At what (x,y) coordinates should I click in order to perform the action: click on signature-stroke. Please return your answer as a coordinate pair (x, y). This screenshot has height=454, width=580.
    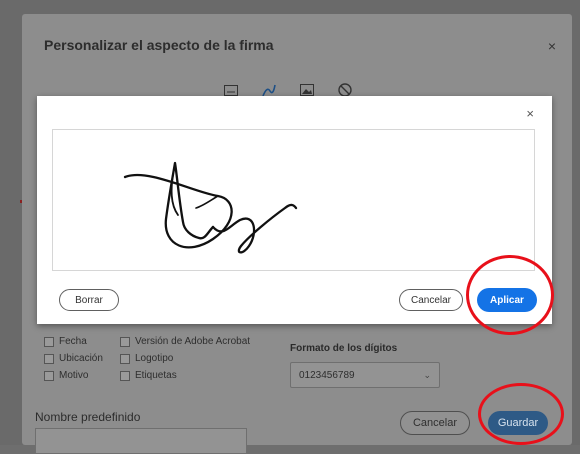
    Looking at the image, I should click on (210, 207).